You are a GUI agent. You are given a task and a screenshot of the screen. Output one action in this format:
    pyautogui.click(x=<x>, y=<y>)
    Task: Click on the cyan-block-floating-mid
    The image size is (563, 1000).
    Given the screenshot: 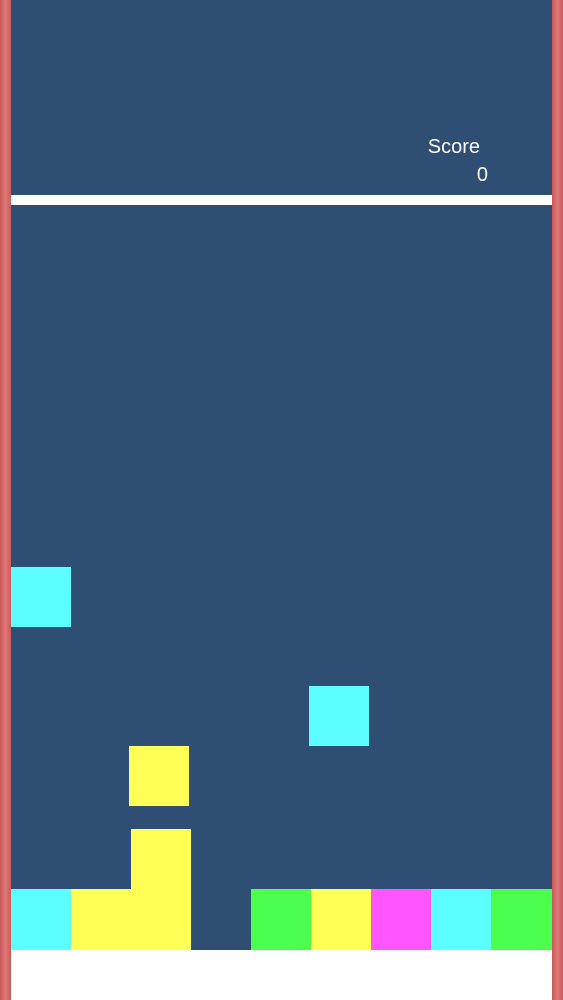 What is the action you would take?
    pyautogui.click(x=339, y=716)
    